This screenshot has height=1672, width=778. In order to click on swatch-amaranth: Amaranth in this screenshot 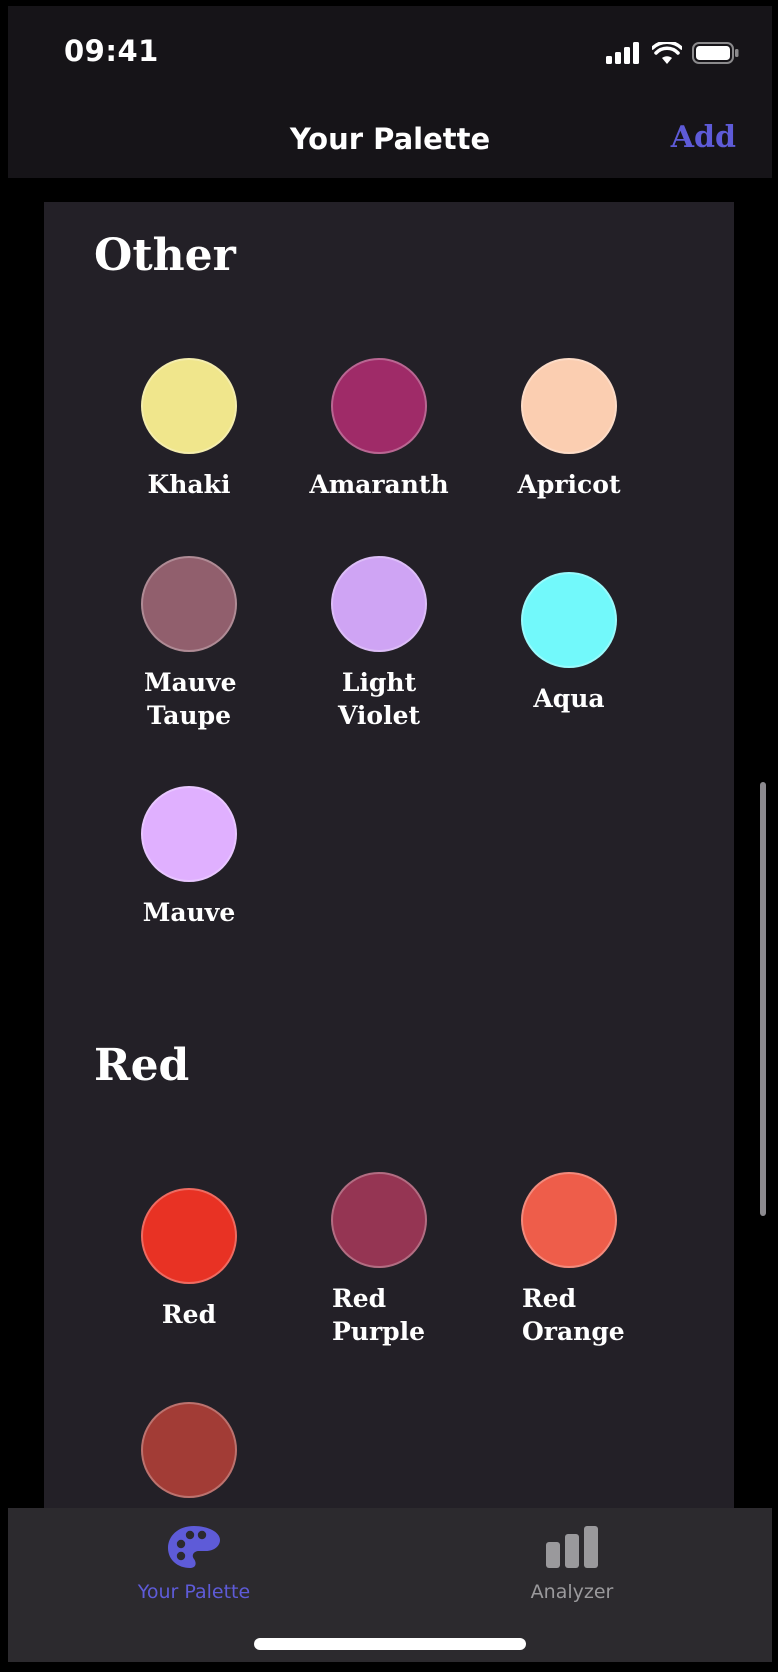, I will do `click(379, 429)`.